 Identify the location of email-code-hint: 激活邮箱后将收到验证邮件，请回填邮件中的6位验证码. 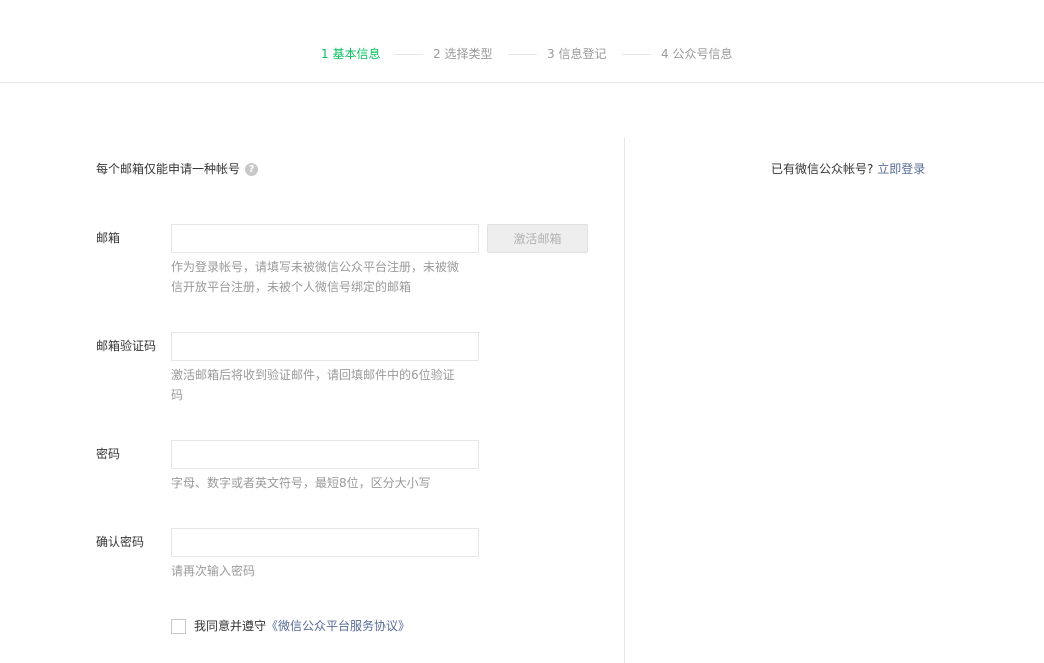
(313, 385).